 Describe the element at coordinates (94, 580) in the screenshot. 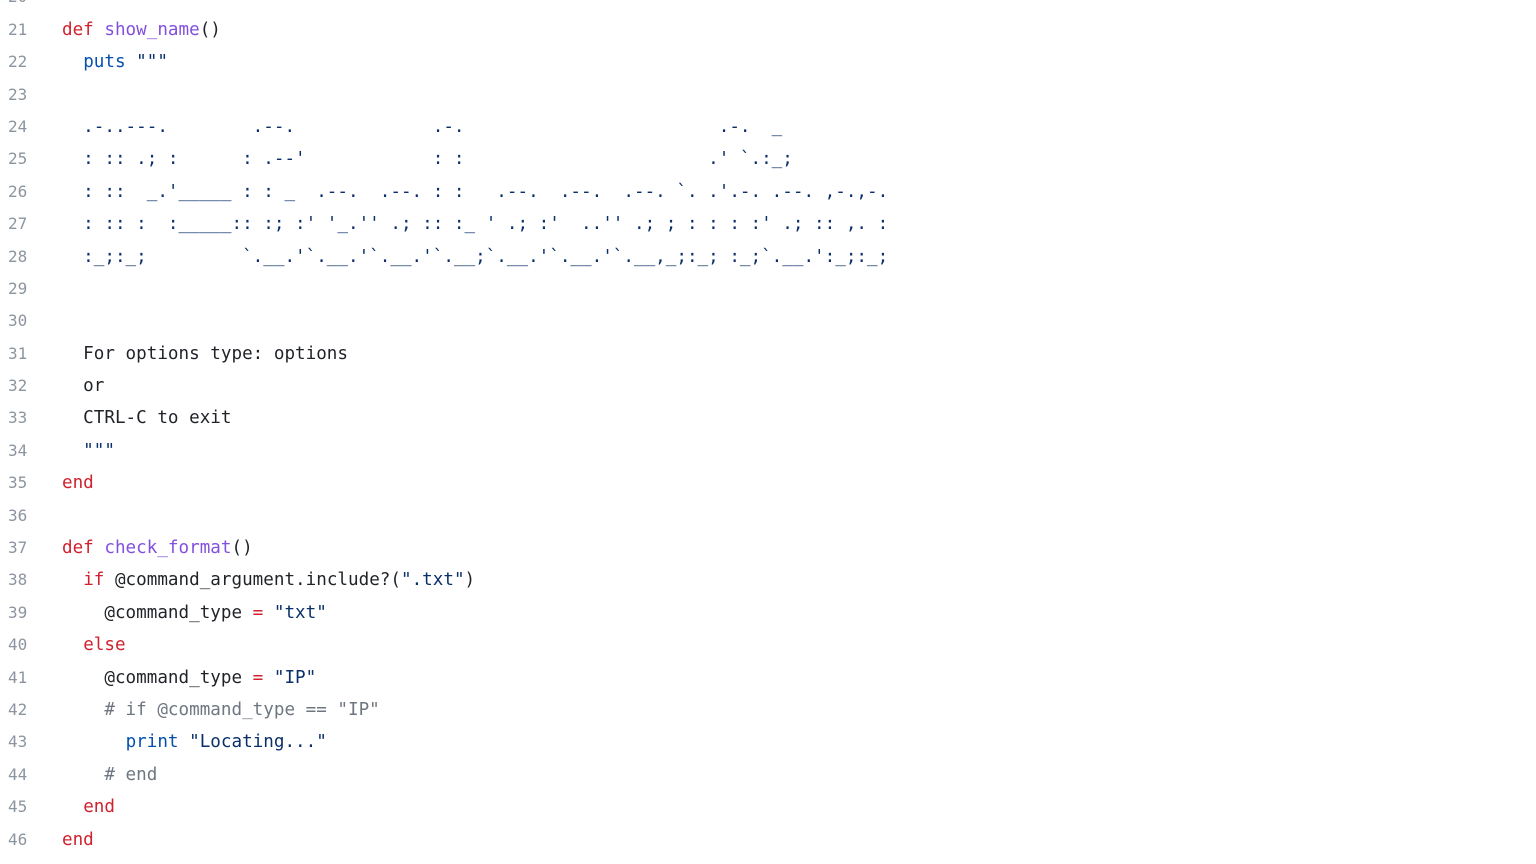

I see `code-token: if` at that location.